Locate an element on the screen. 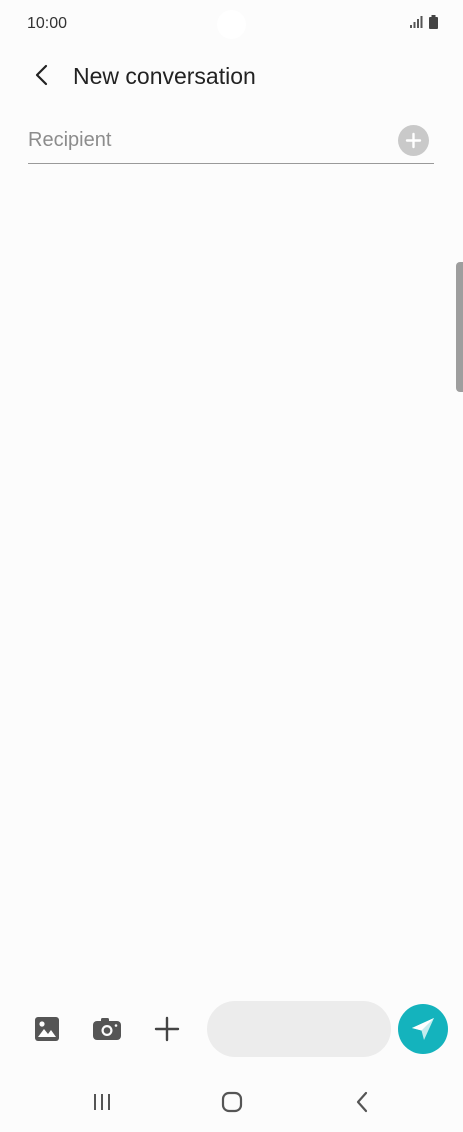 Image resolution: width=463 pixels, height=1132 pixels. camera-icon is located at coordinates (107, 1029).